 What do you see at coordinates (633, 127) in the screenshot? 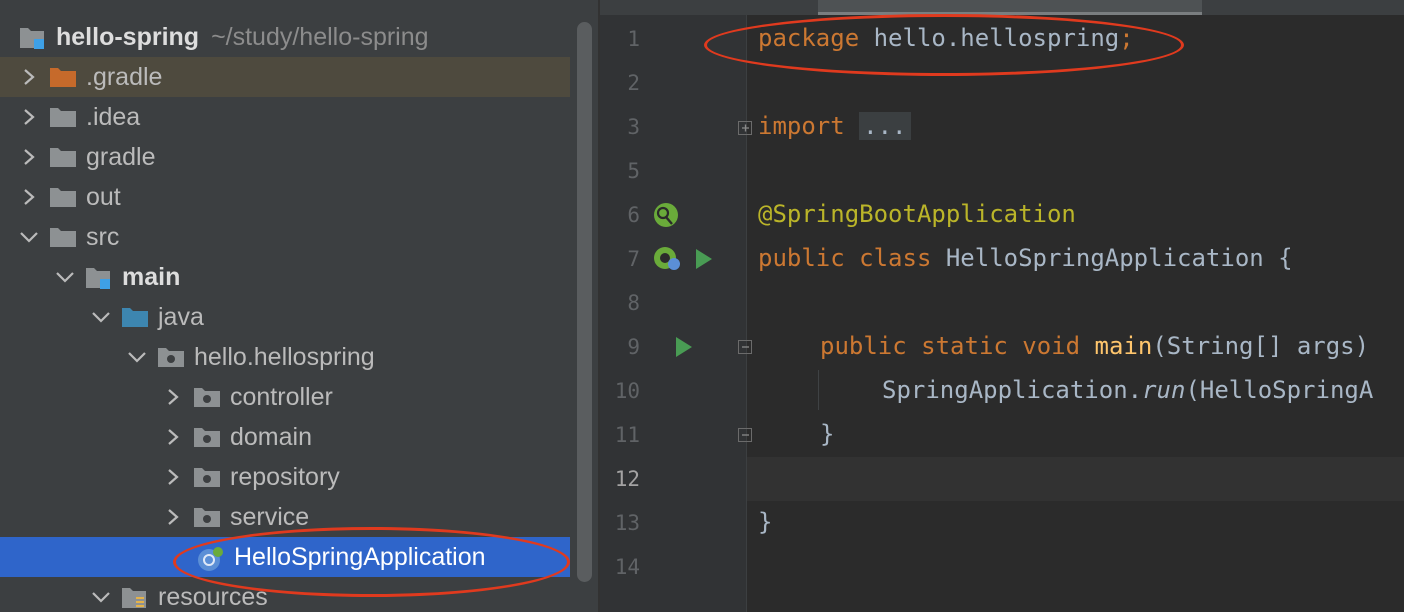
I see `line-number: 3` at bounding box center [633, 127].